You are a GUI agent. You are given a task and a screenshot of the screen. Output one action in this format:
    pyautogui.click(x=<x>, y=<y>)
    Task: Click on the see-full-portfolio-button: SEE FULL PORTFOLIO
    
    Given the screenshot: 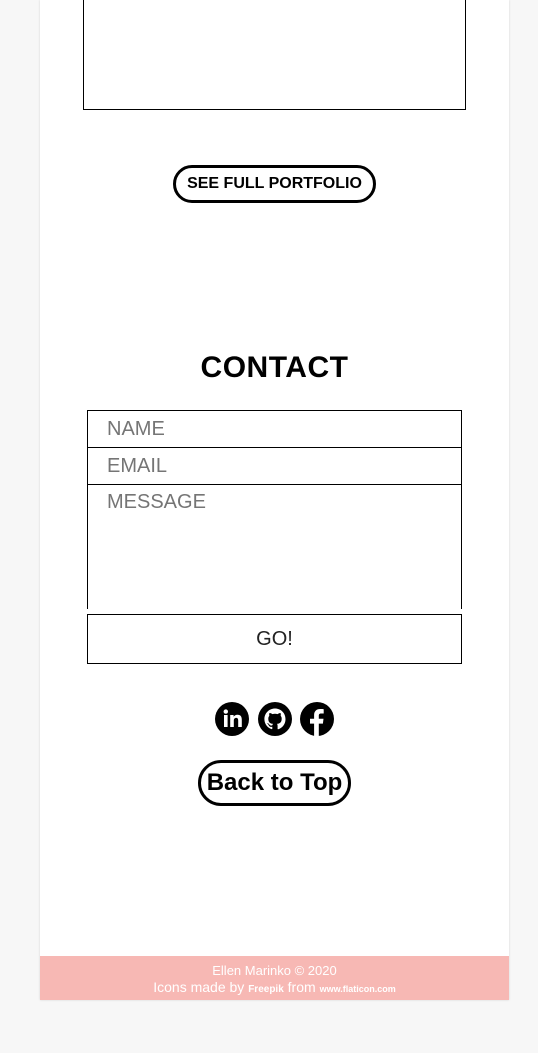 What is the action you would take?
    pyautogui.click(x=274, y=184)
    